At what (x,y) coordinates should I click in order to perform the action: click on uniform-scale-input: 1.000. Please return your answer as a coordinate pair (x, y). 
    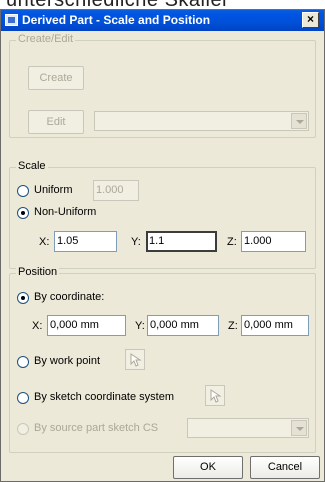
    Looking at the image, I should click on (116, 190).